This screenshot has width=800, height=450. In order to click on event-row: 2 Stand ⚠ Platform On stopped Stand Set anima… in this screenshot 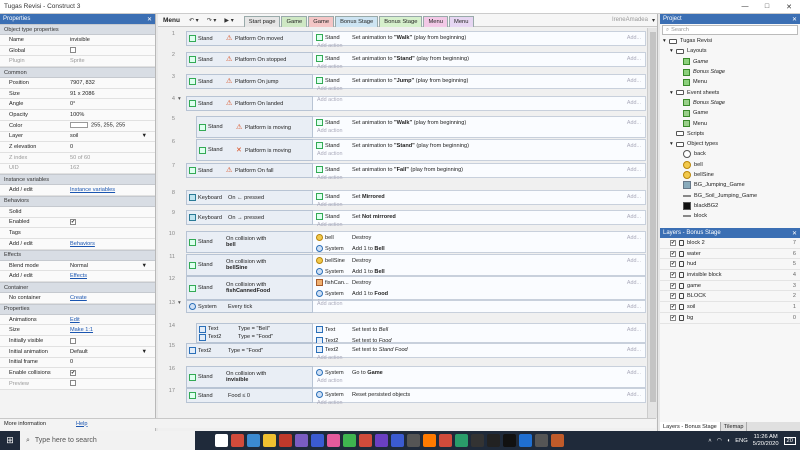, I will do `click(402, 61)`.